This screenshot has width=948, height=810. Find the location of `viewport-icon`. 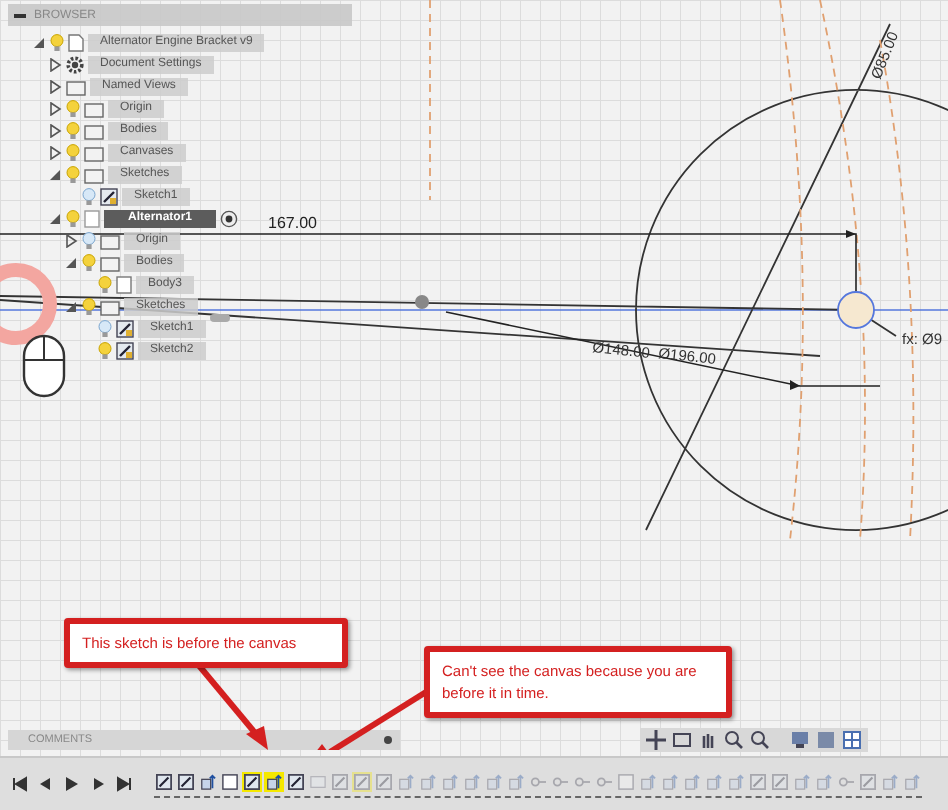

viewport-icon is located at coordinates (852, 740).